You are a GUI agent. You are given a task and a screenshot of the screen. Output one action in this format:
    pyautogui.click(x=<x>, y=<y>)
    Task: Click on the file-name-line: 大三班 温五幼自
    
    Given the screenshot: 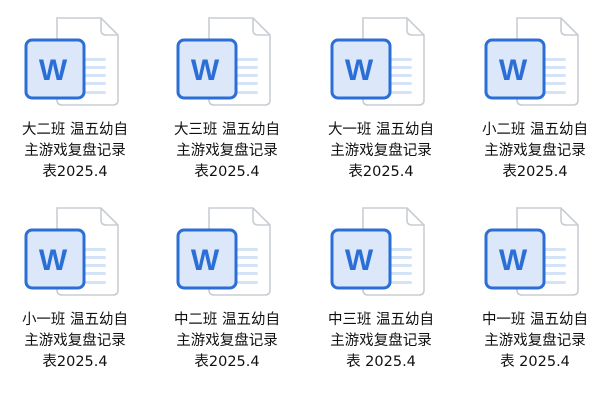 What is the action you would take?
    pyautogui.click(x=227, y=130)
    